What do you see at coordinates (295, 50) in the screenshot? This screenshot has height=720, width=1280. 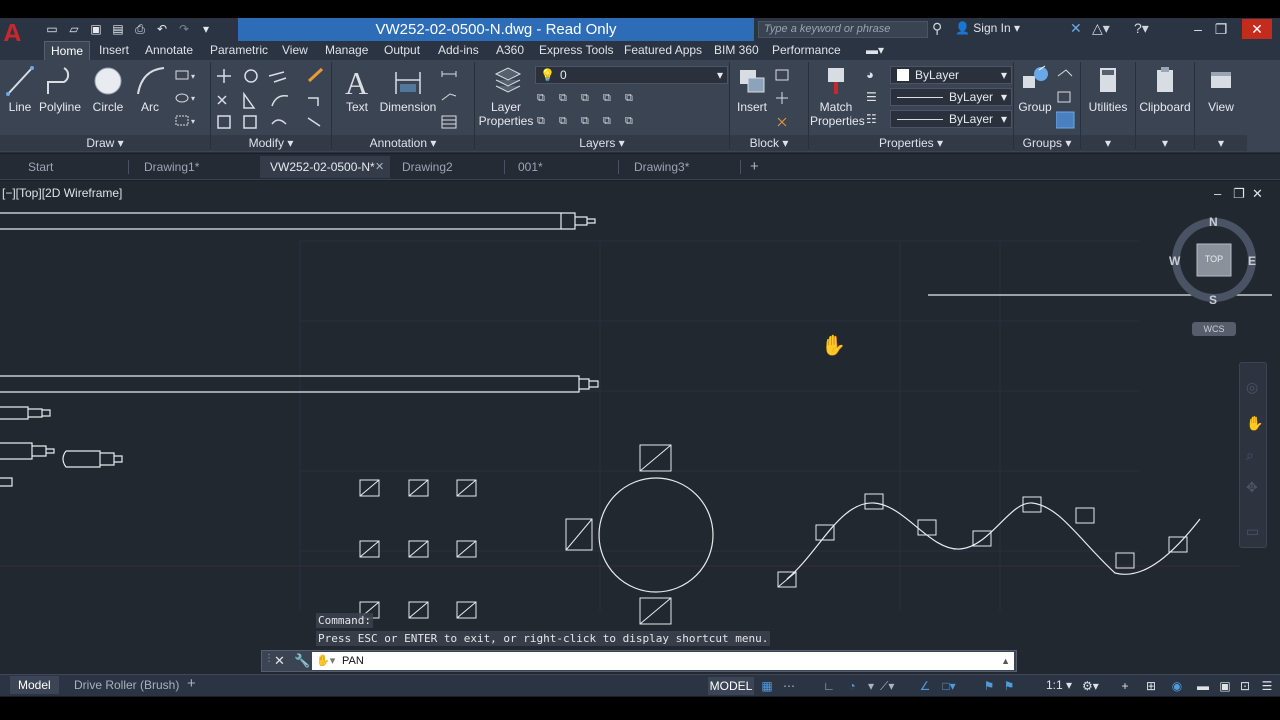 I see `tab-view: View` at bounding box center [295, 50].